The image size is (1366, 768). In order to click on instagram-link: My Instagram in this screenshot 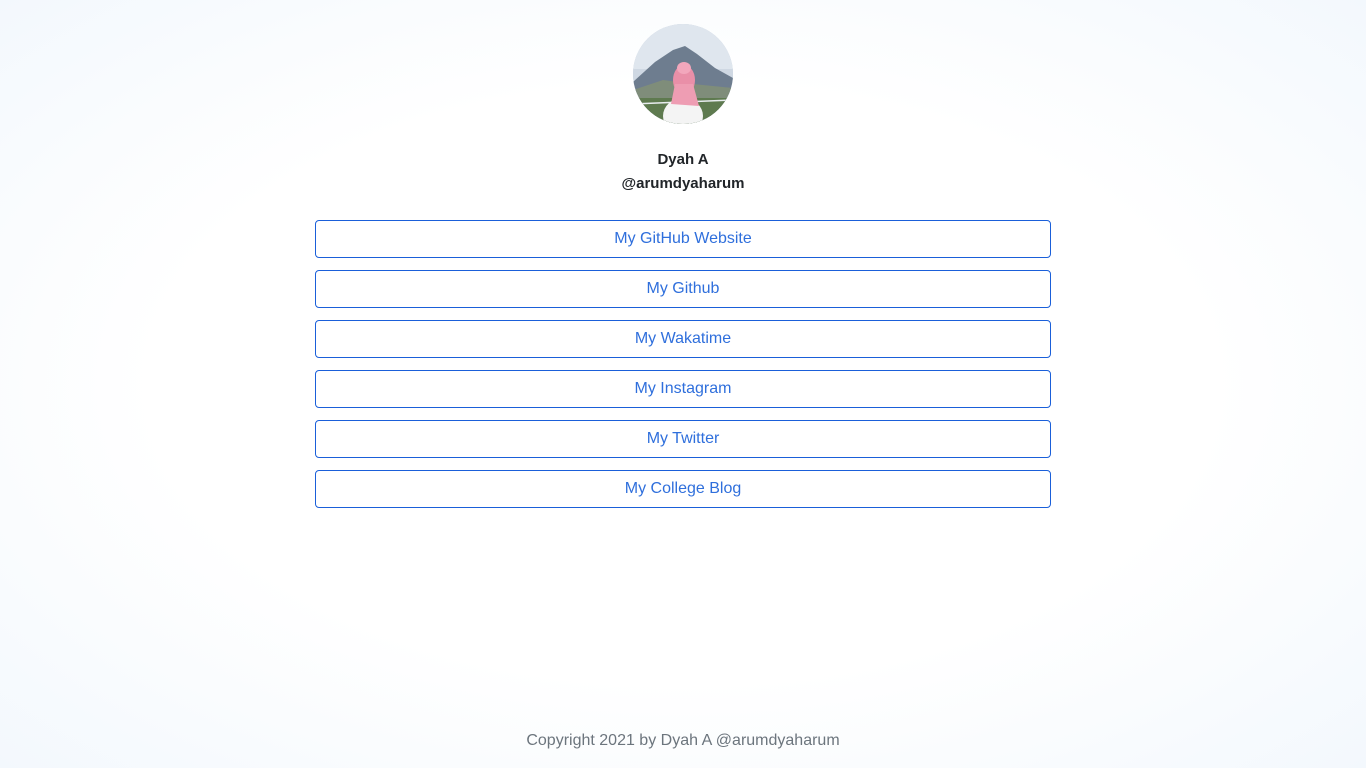, I will do `click(683, 389)`.